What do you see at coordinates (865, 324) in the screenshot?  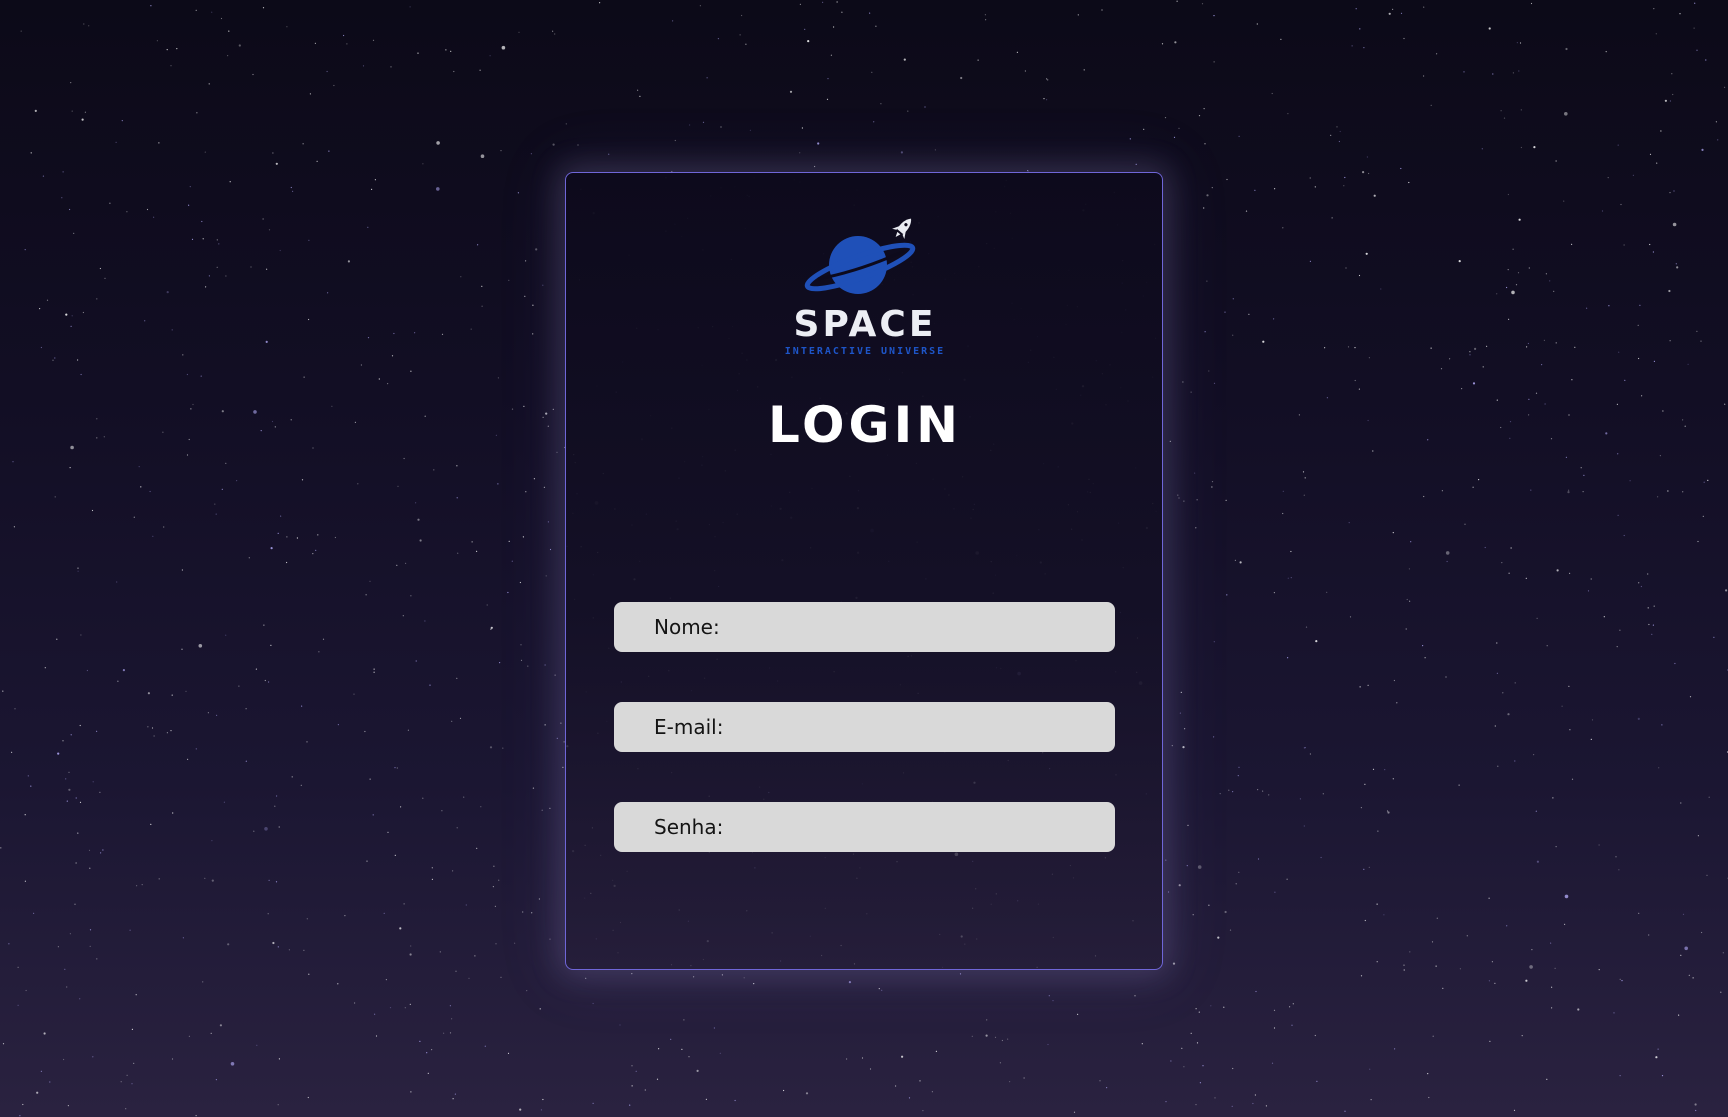 I see `brand-name: SPACE` at bounding box center [865, 324].